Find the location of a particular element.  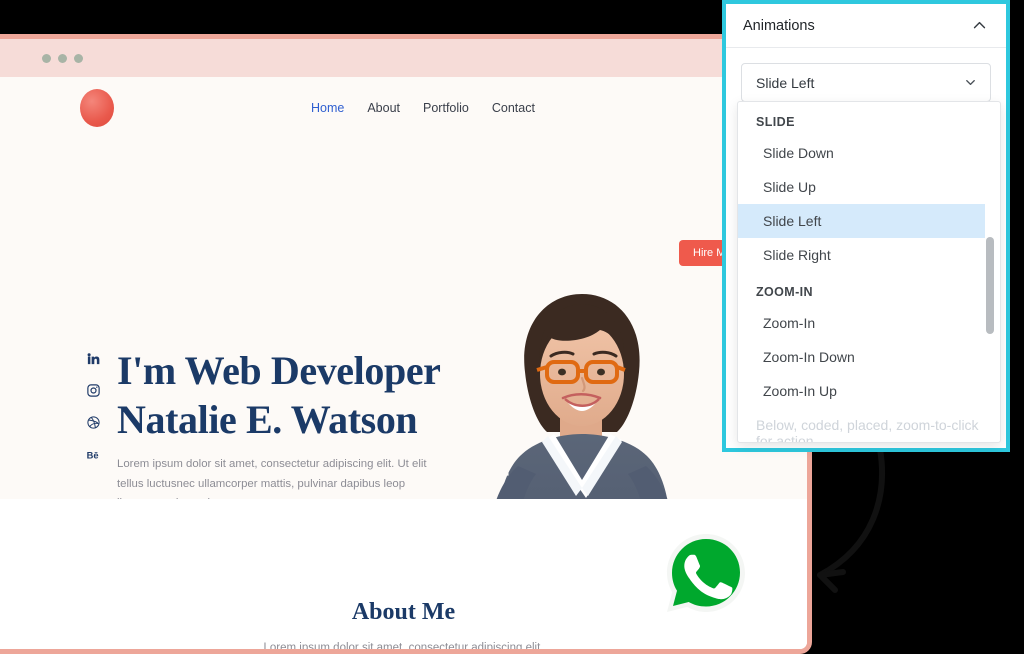

svg-text: Bē is located at coordinates (93, 455).